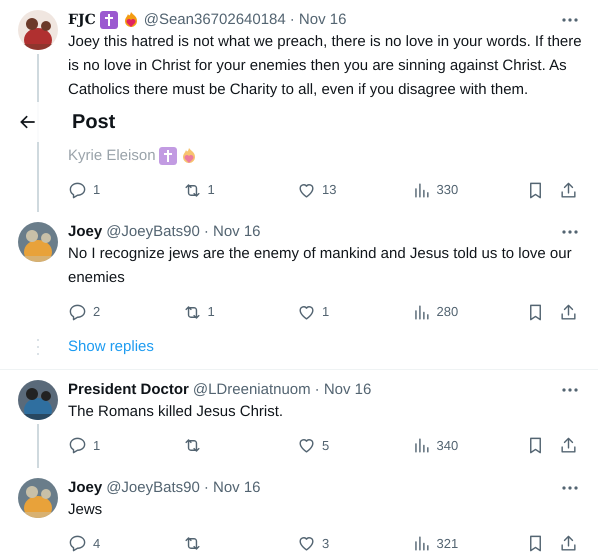  Describe the element at coordinates (469, 312) in the screenshot. I see `views-button: 280` at that location.